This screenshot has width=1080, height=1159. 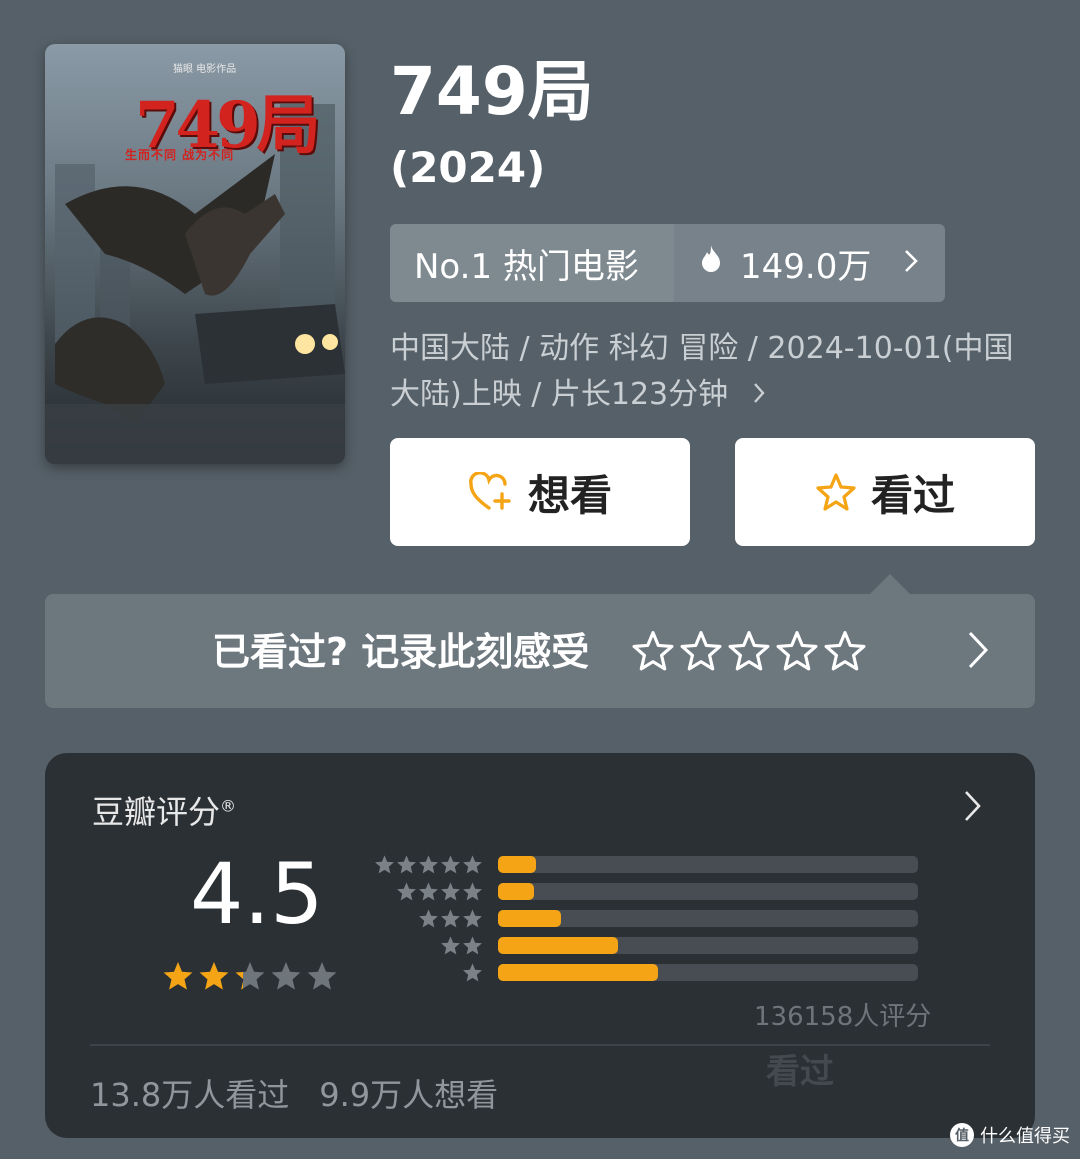 I want to click on want-to-watch-button: 想看, so click(x=540, y=492).